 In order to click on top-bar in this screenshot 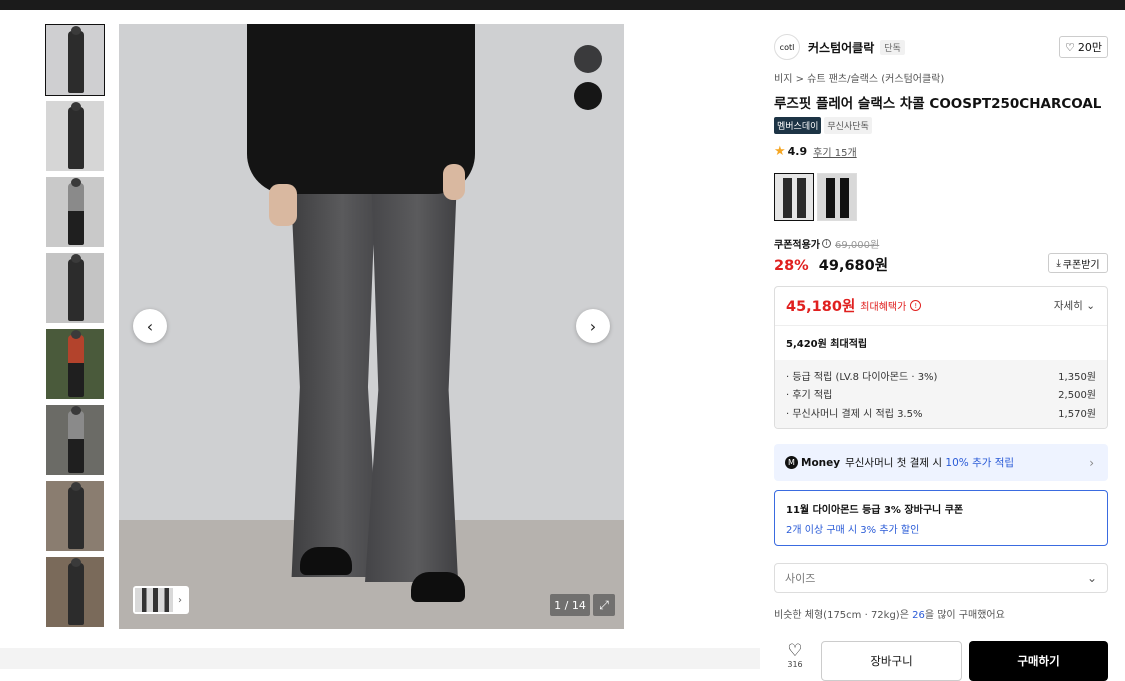, I will do `click(562, 5)`.